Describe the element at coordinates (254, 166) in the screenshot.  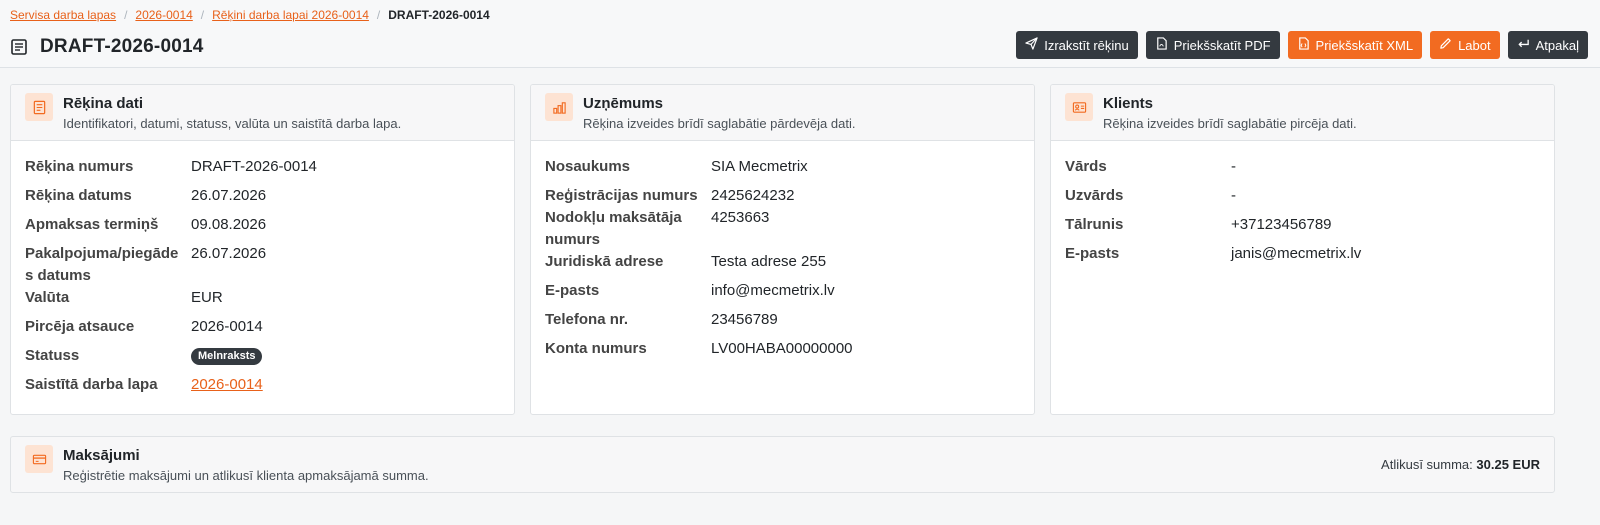
I see `field-value: DRAFT-2026-0014` at that location.